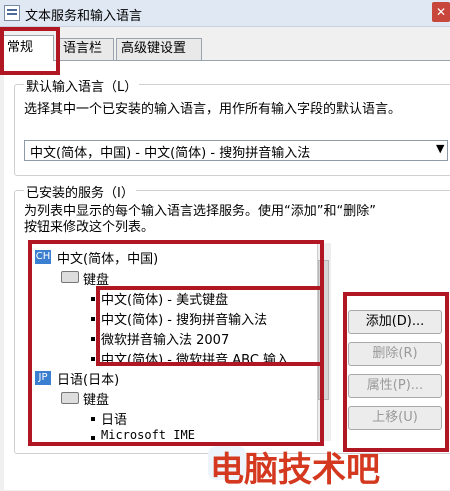  Describe the element at coordinates (12, 13) in the screenshot. I see `keyboard-app-icon` at that location.